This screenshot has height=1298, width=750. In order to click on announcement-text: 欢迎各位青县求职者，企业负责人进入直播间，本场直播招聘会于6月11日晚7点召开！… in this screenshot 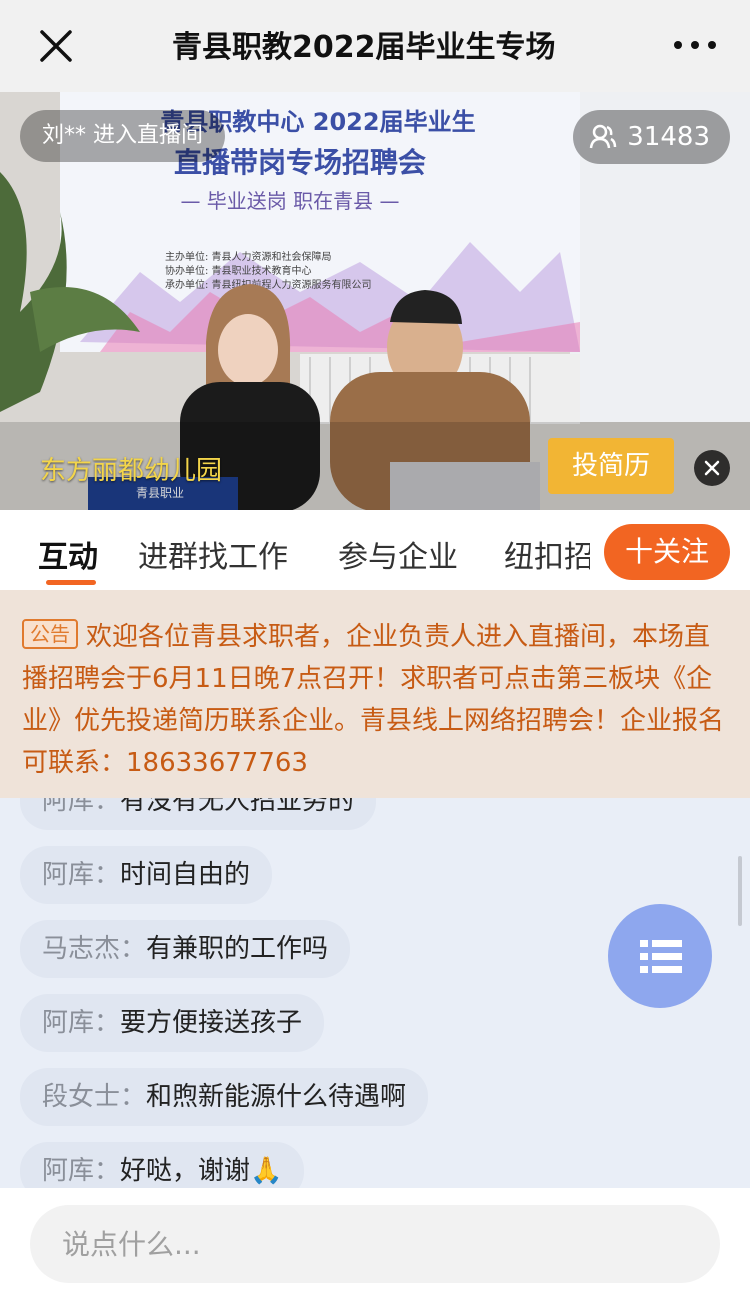, I will do `click(373, 700)`.